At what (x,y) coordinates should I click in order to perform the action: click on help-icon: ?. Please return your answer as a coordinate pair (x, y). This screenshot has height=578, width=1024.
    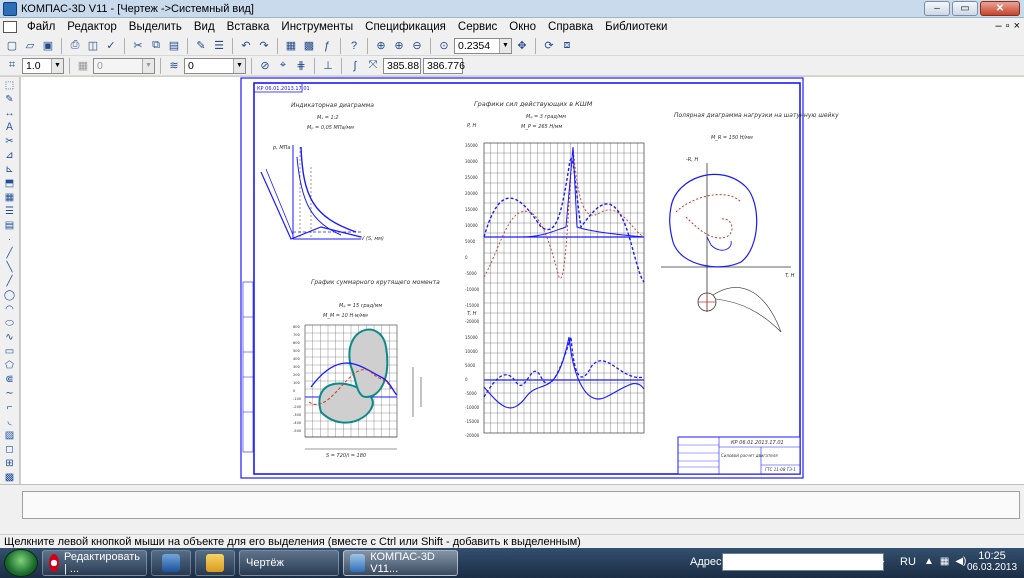
    Looking at the image, I should click on (354, 46).